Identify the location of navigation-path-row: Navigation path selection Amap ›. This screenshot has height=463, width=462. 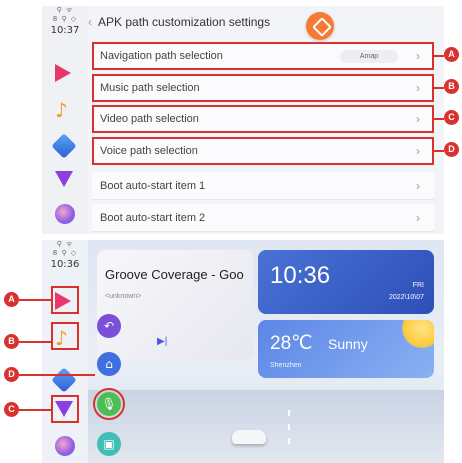
(263, 56).